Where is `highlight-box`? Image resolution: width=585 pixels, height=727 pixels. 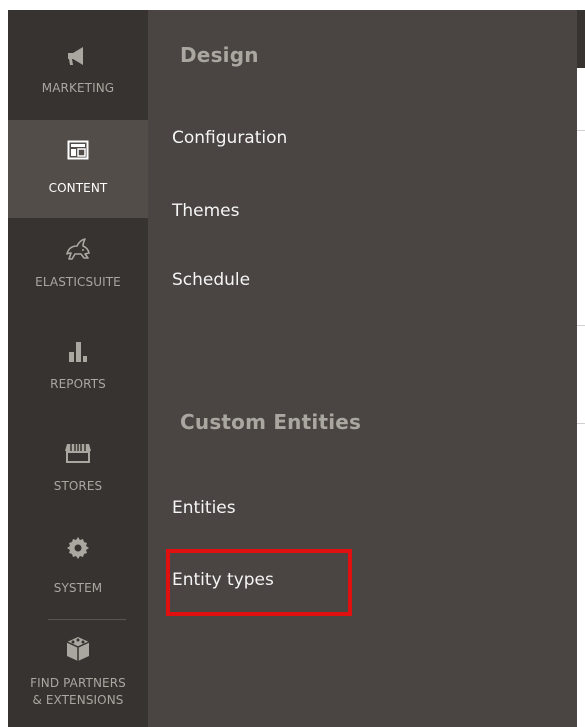
highlight-box is located at coordinates (259, 582).